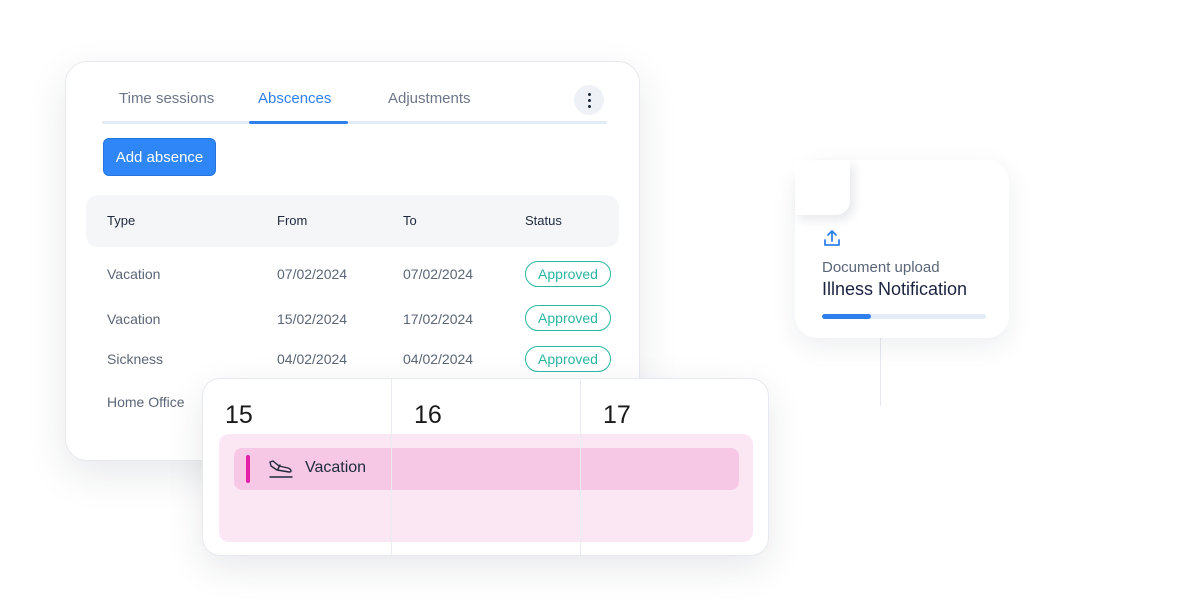  Describe the element at coordinates (354, 122) in the screenshot. I see `tab-underline` at that location.